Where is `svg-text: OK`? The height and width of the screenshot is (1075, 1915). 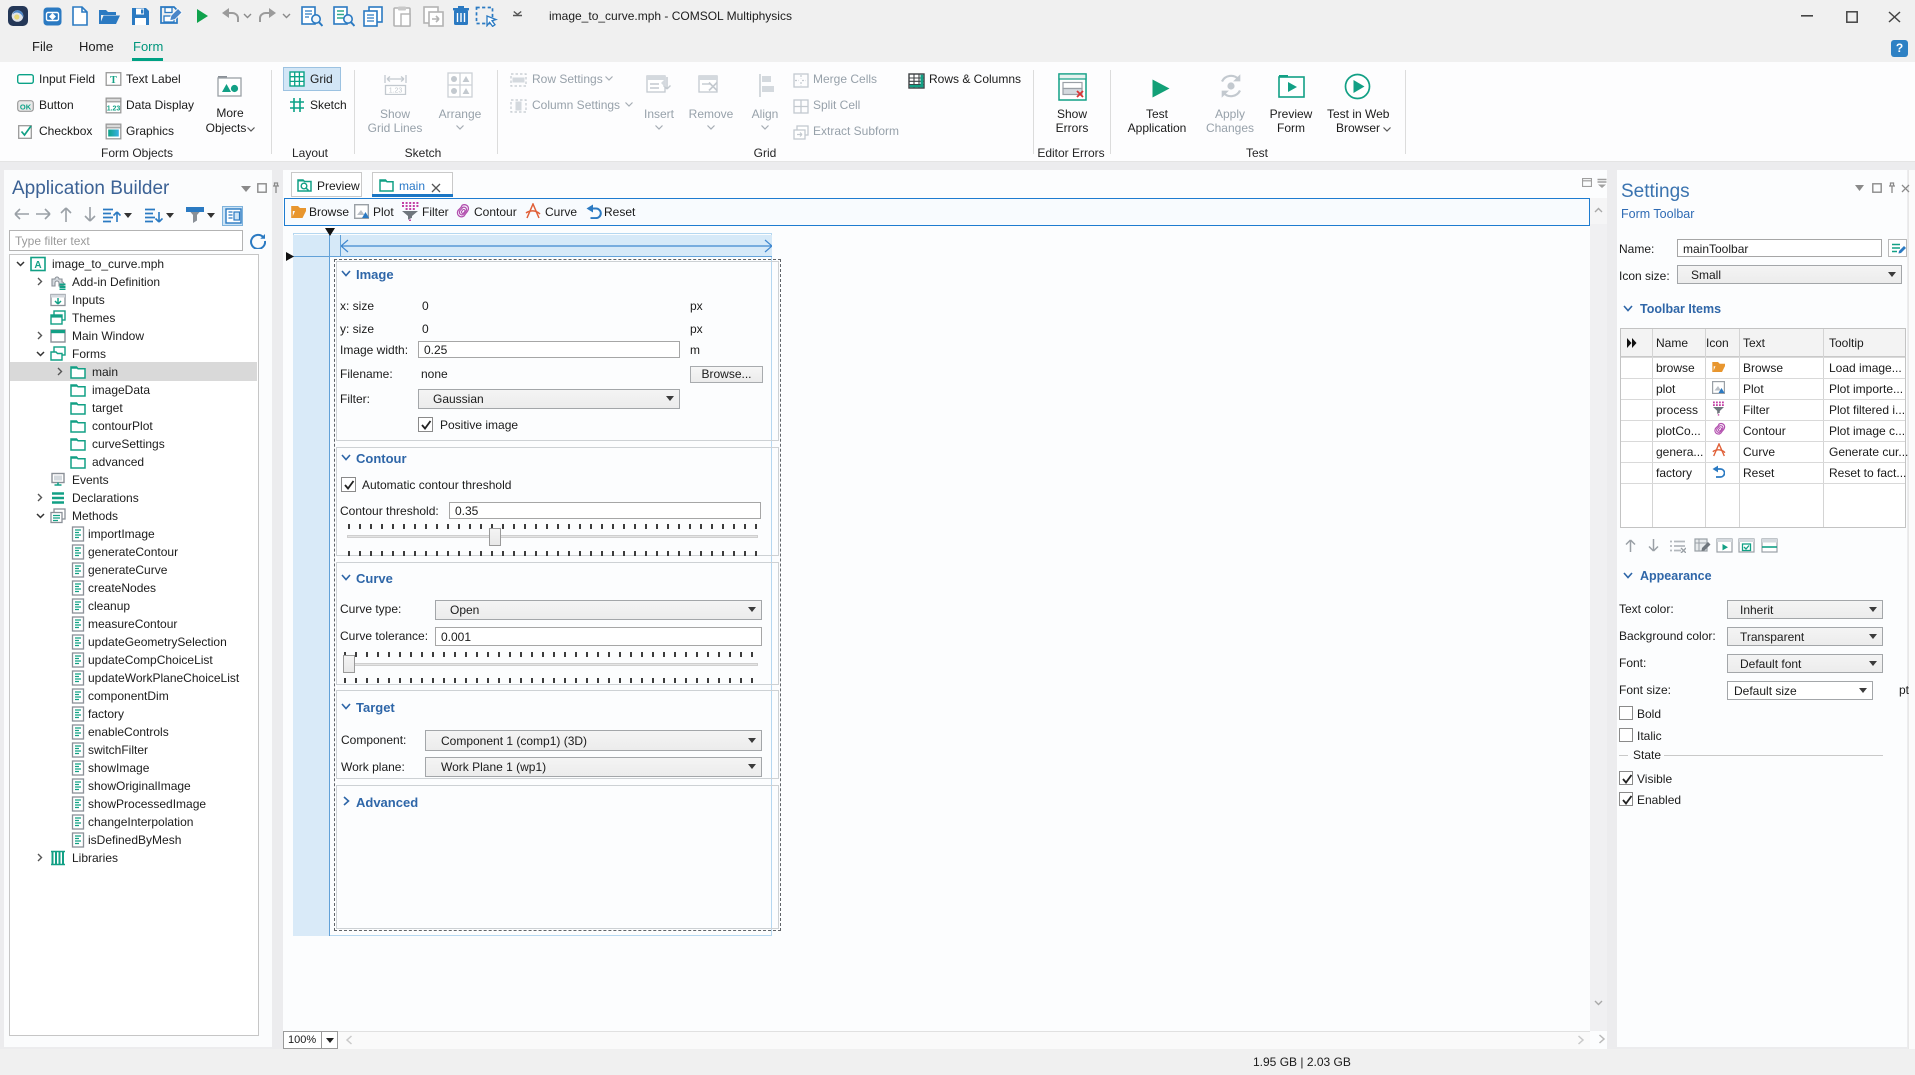
svg-text: OK is located at coordinates (26, 107).